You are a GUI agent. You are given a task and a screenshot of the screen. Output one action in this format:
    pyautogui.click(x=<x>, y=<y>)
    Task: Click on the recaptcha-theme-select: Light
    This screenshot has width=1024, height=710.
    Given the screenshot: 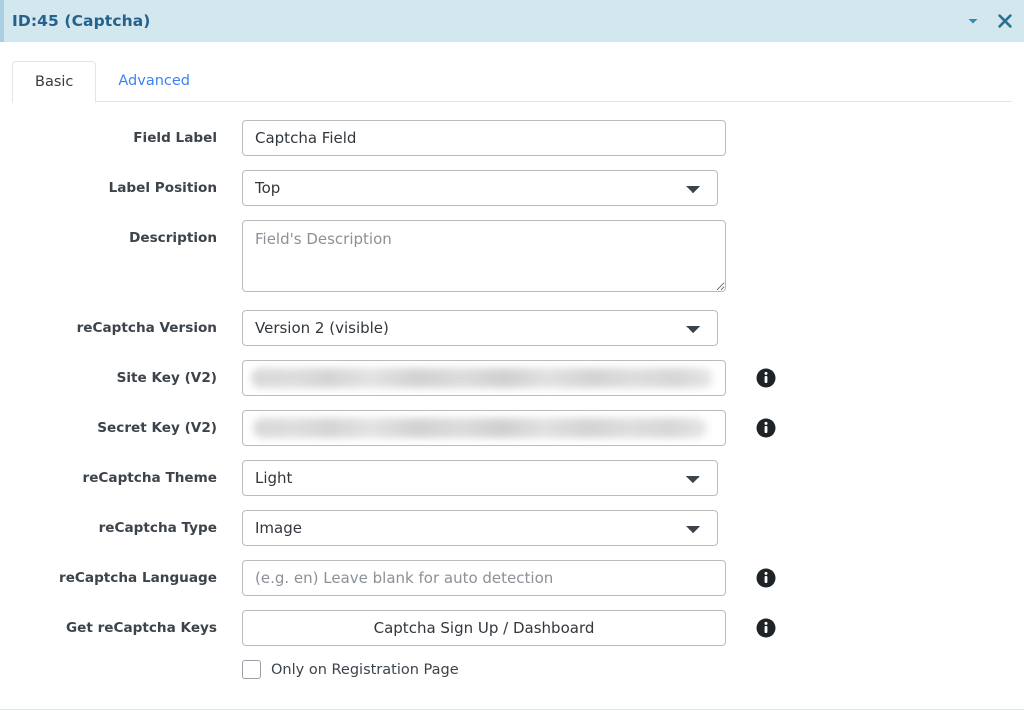 What is the action you would take?
    pyautogui.click(x=480, y=478)
    